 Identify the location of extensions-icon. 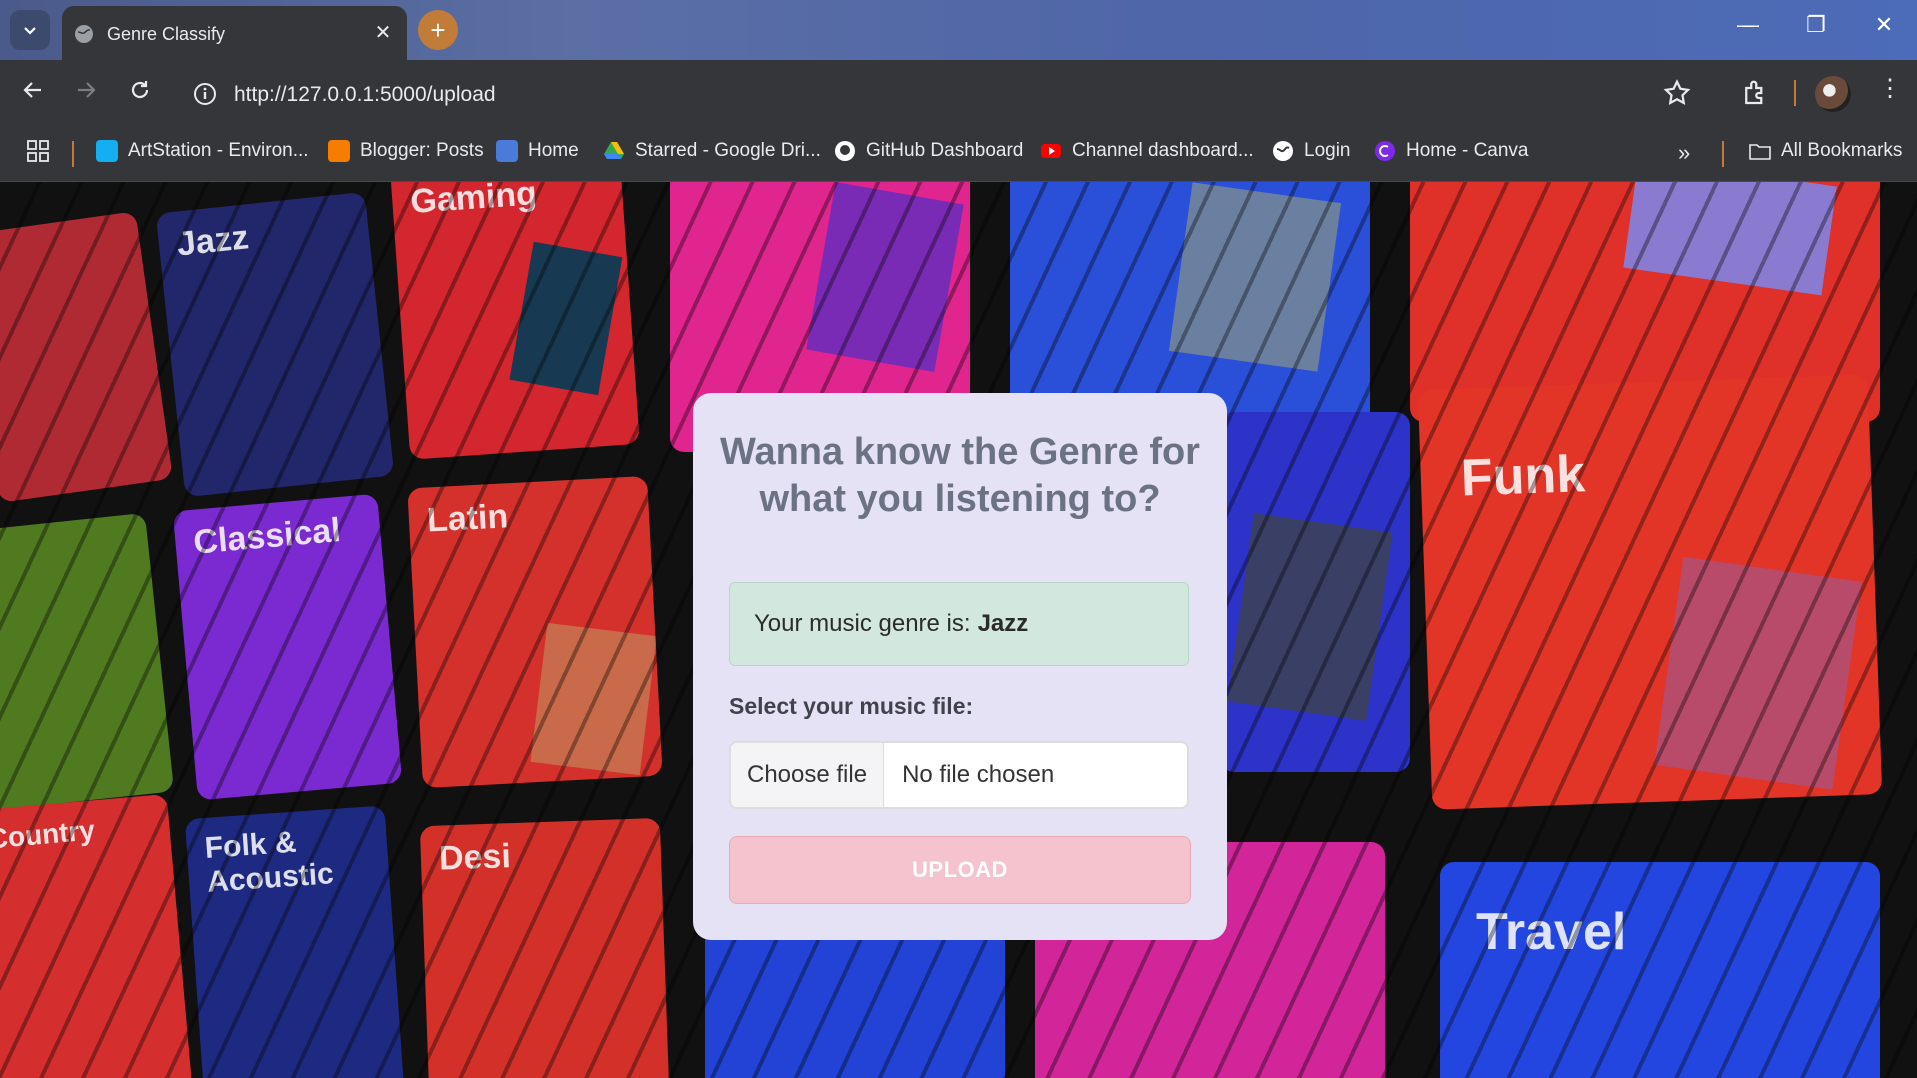
(1755, 93).